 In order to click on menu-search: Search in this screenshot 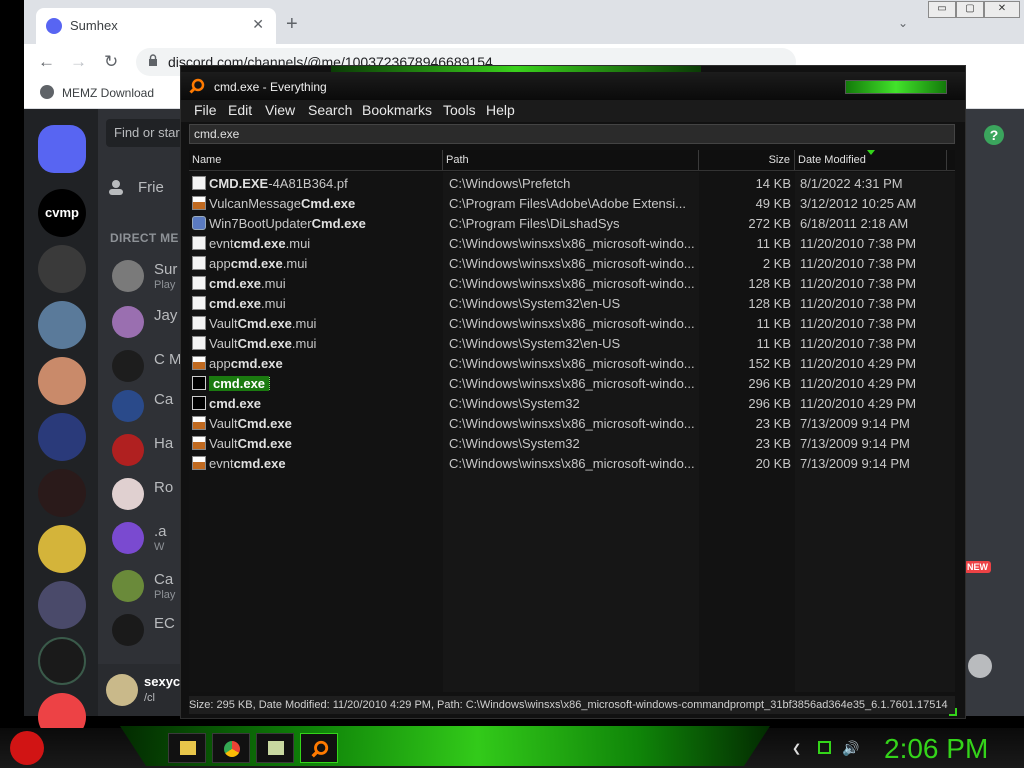, I will do `click(330, 110)`.